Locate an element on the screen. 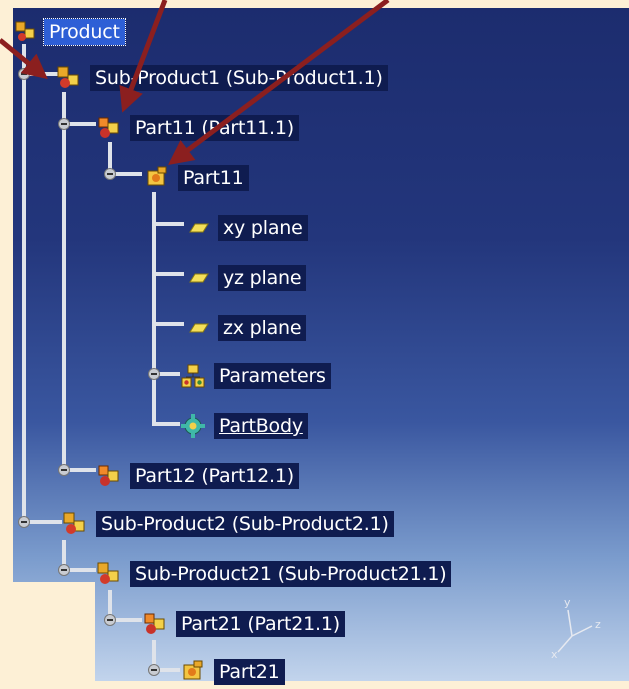 The image size is (629, 689). arrow-to-part11-part is located at coordinates (279, 82).